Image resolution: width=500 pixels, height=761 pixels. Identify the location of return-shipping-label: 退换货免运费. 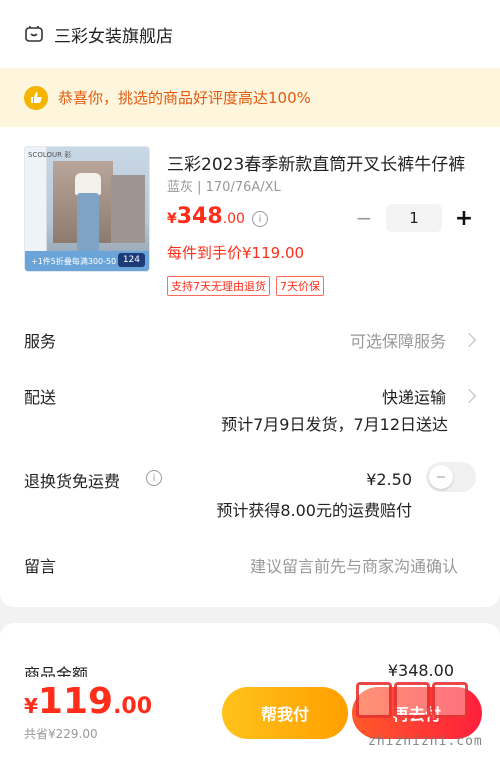
(72, 481).